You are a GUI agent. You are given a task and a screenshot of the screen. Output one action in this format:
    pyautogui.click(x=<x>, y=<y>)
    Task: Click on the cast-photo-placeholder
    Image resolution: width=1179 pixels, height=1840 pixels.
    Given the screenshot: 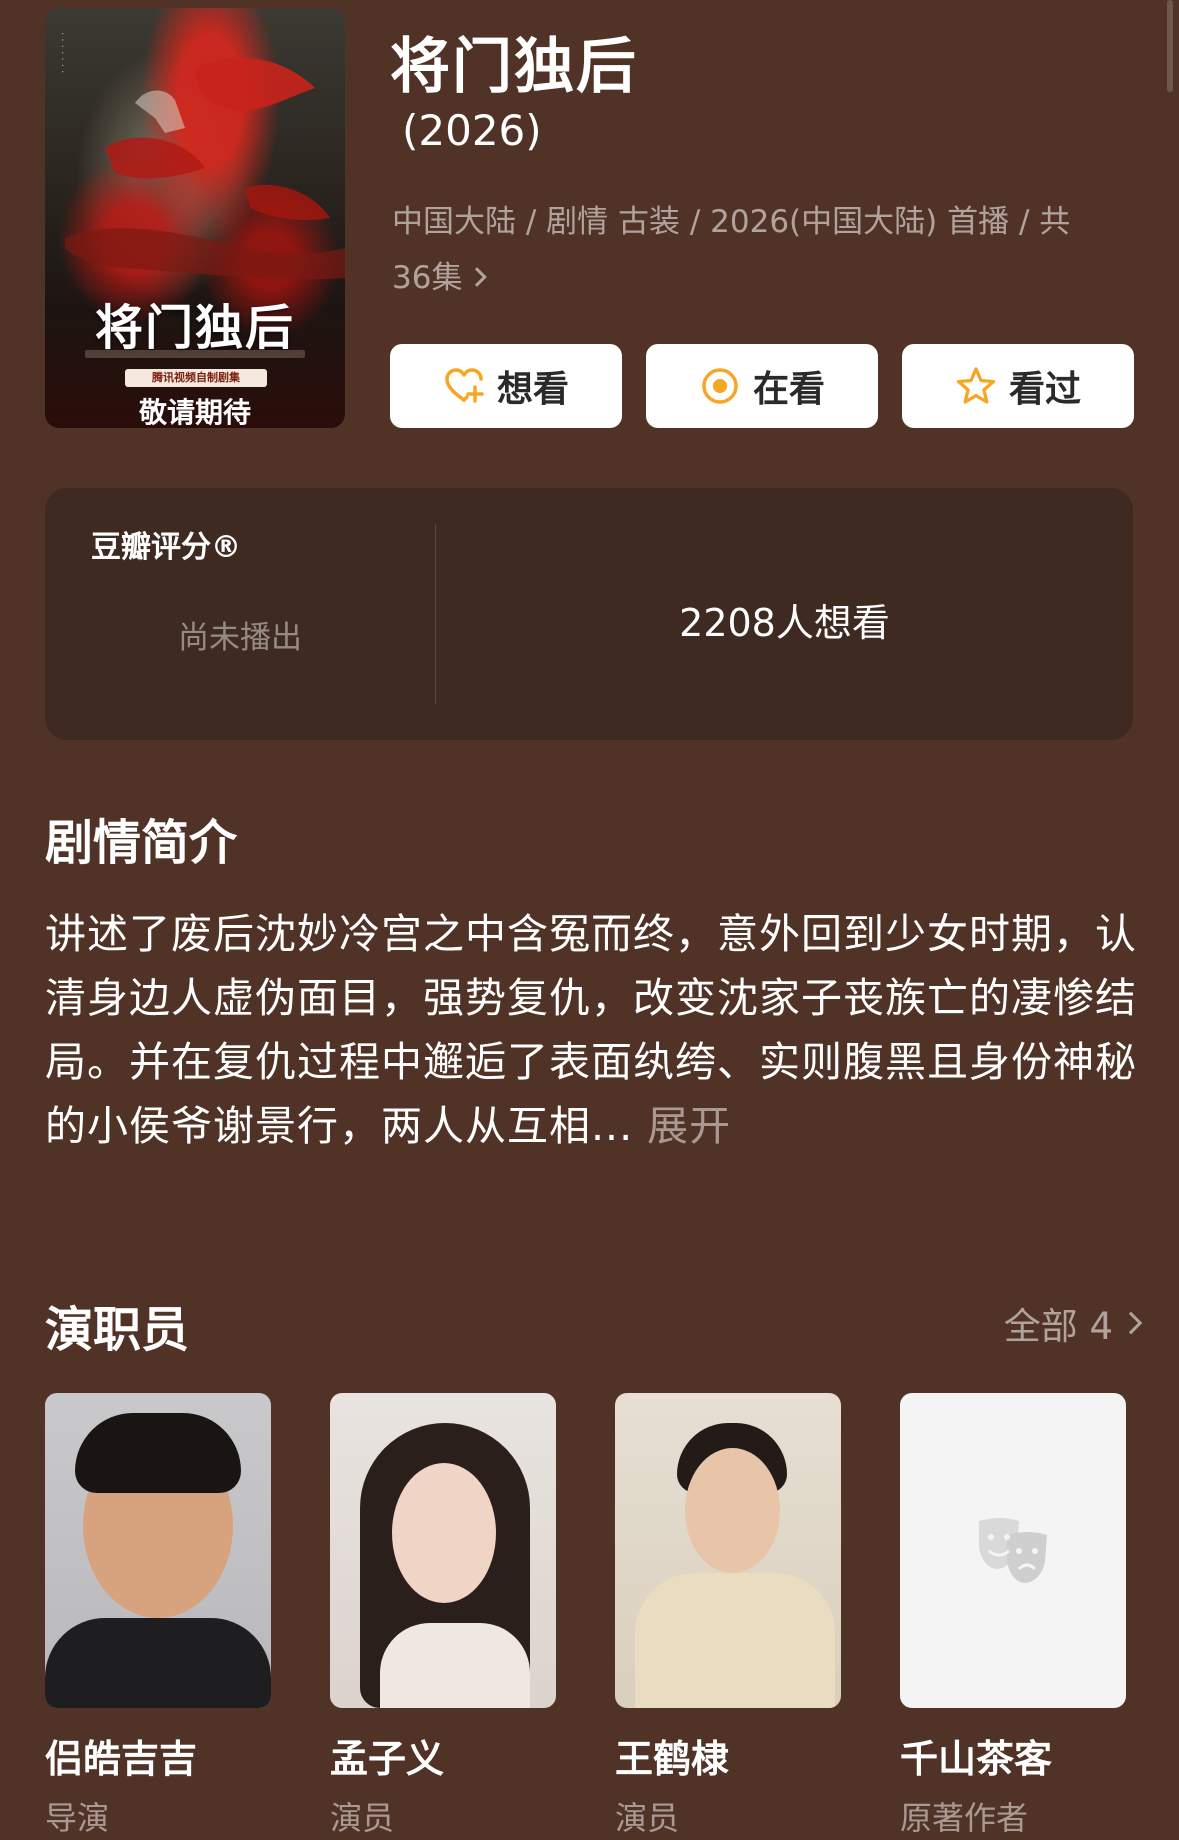 What is the action you would take?
    pyautogui.click(x=1013, y=1550)
    